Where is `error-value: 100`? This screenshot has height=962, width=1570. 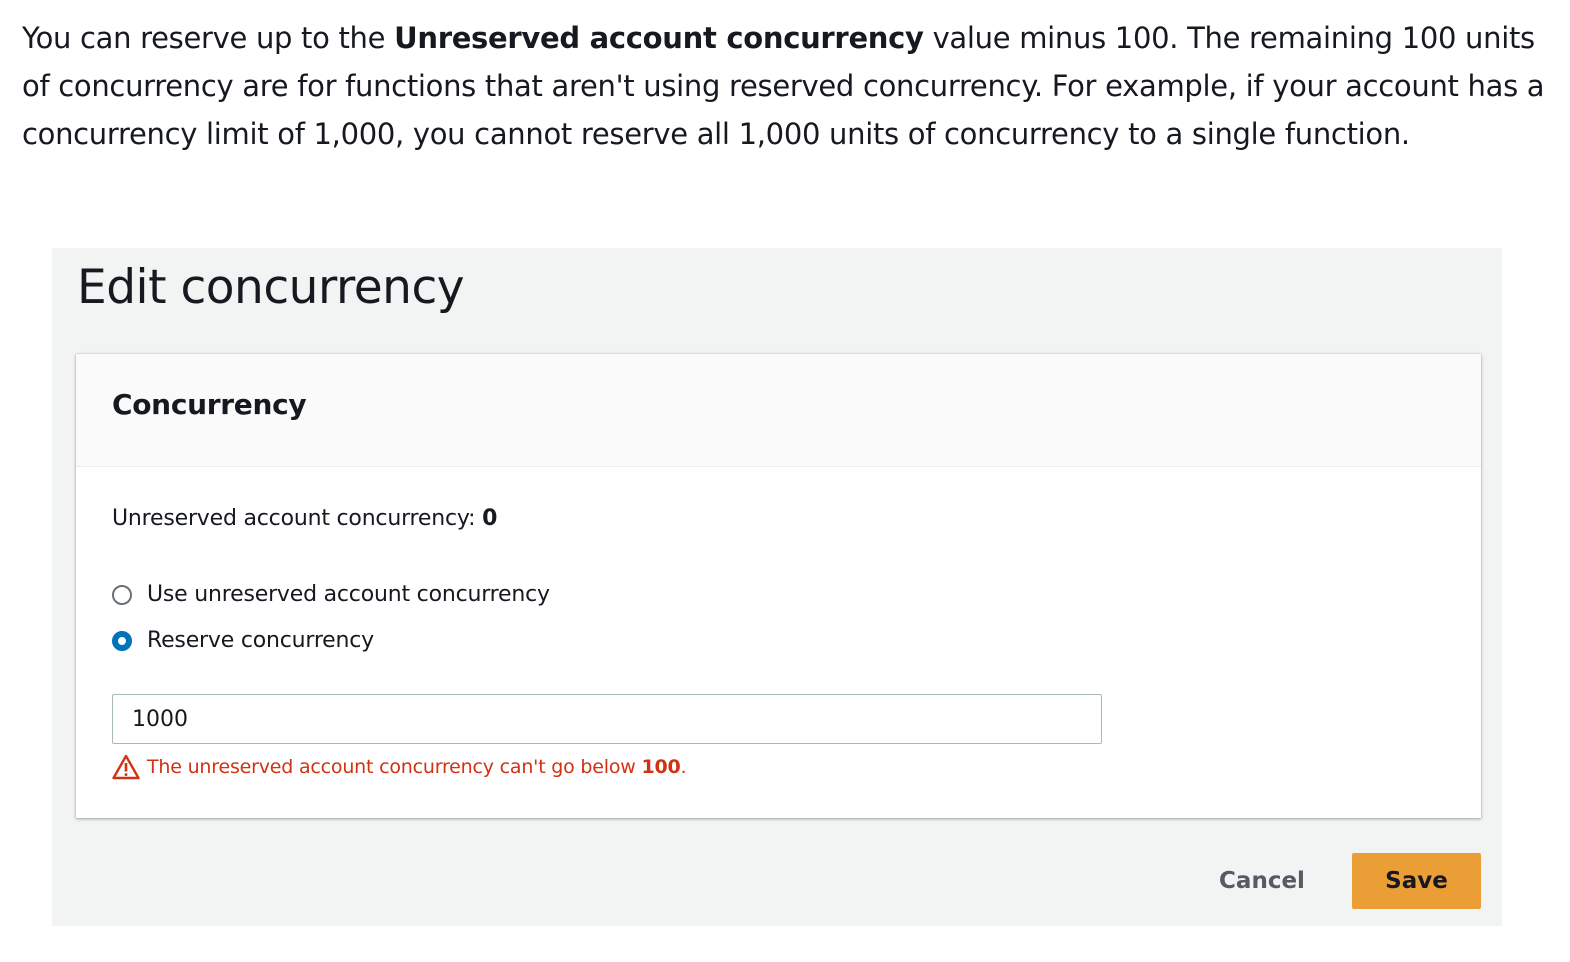
error-value: 100 is located at coordinates (661, 767).